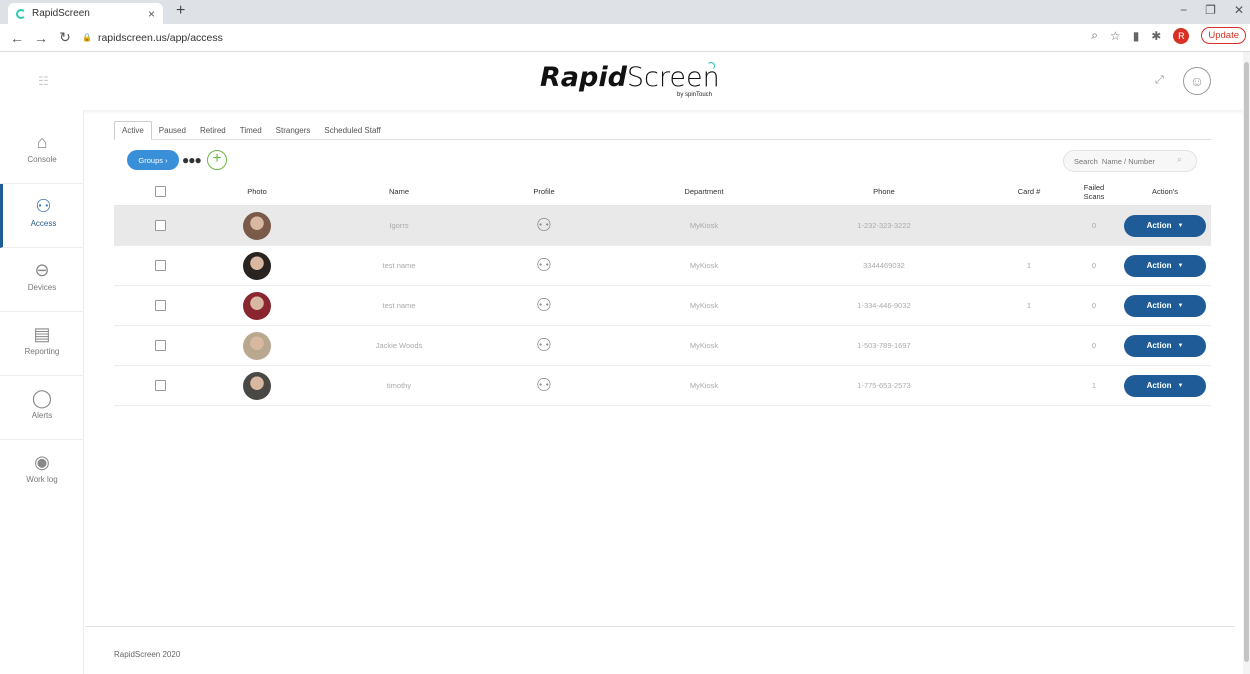  I want to click on card-cell, so click(1029, 345).